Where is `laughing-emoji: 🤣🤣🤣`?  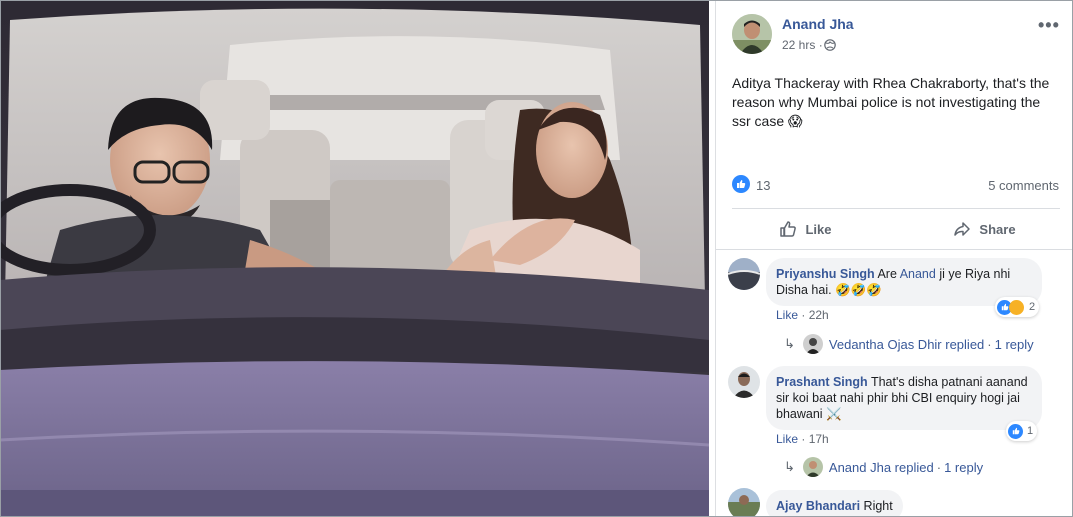 laughing-emoji: 🤣🤣🤣 is located at coordinates (858, 290).